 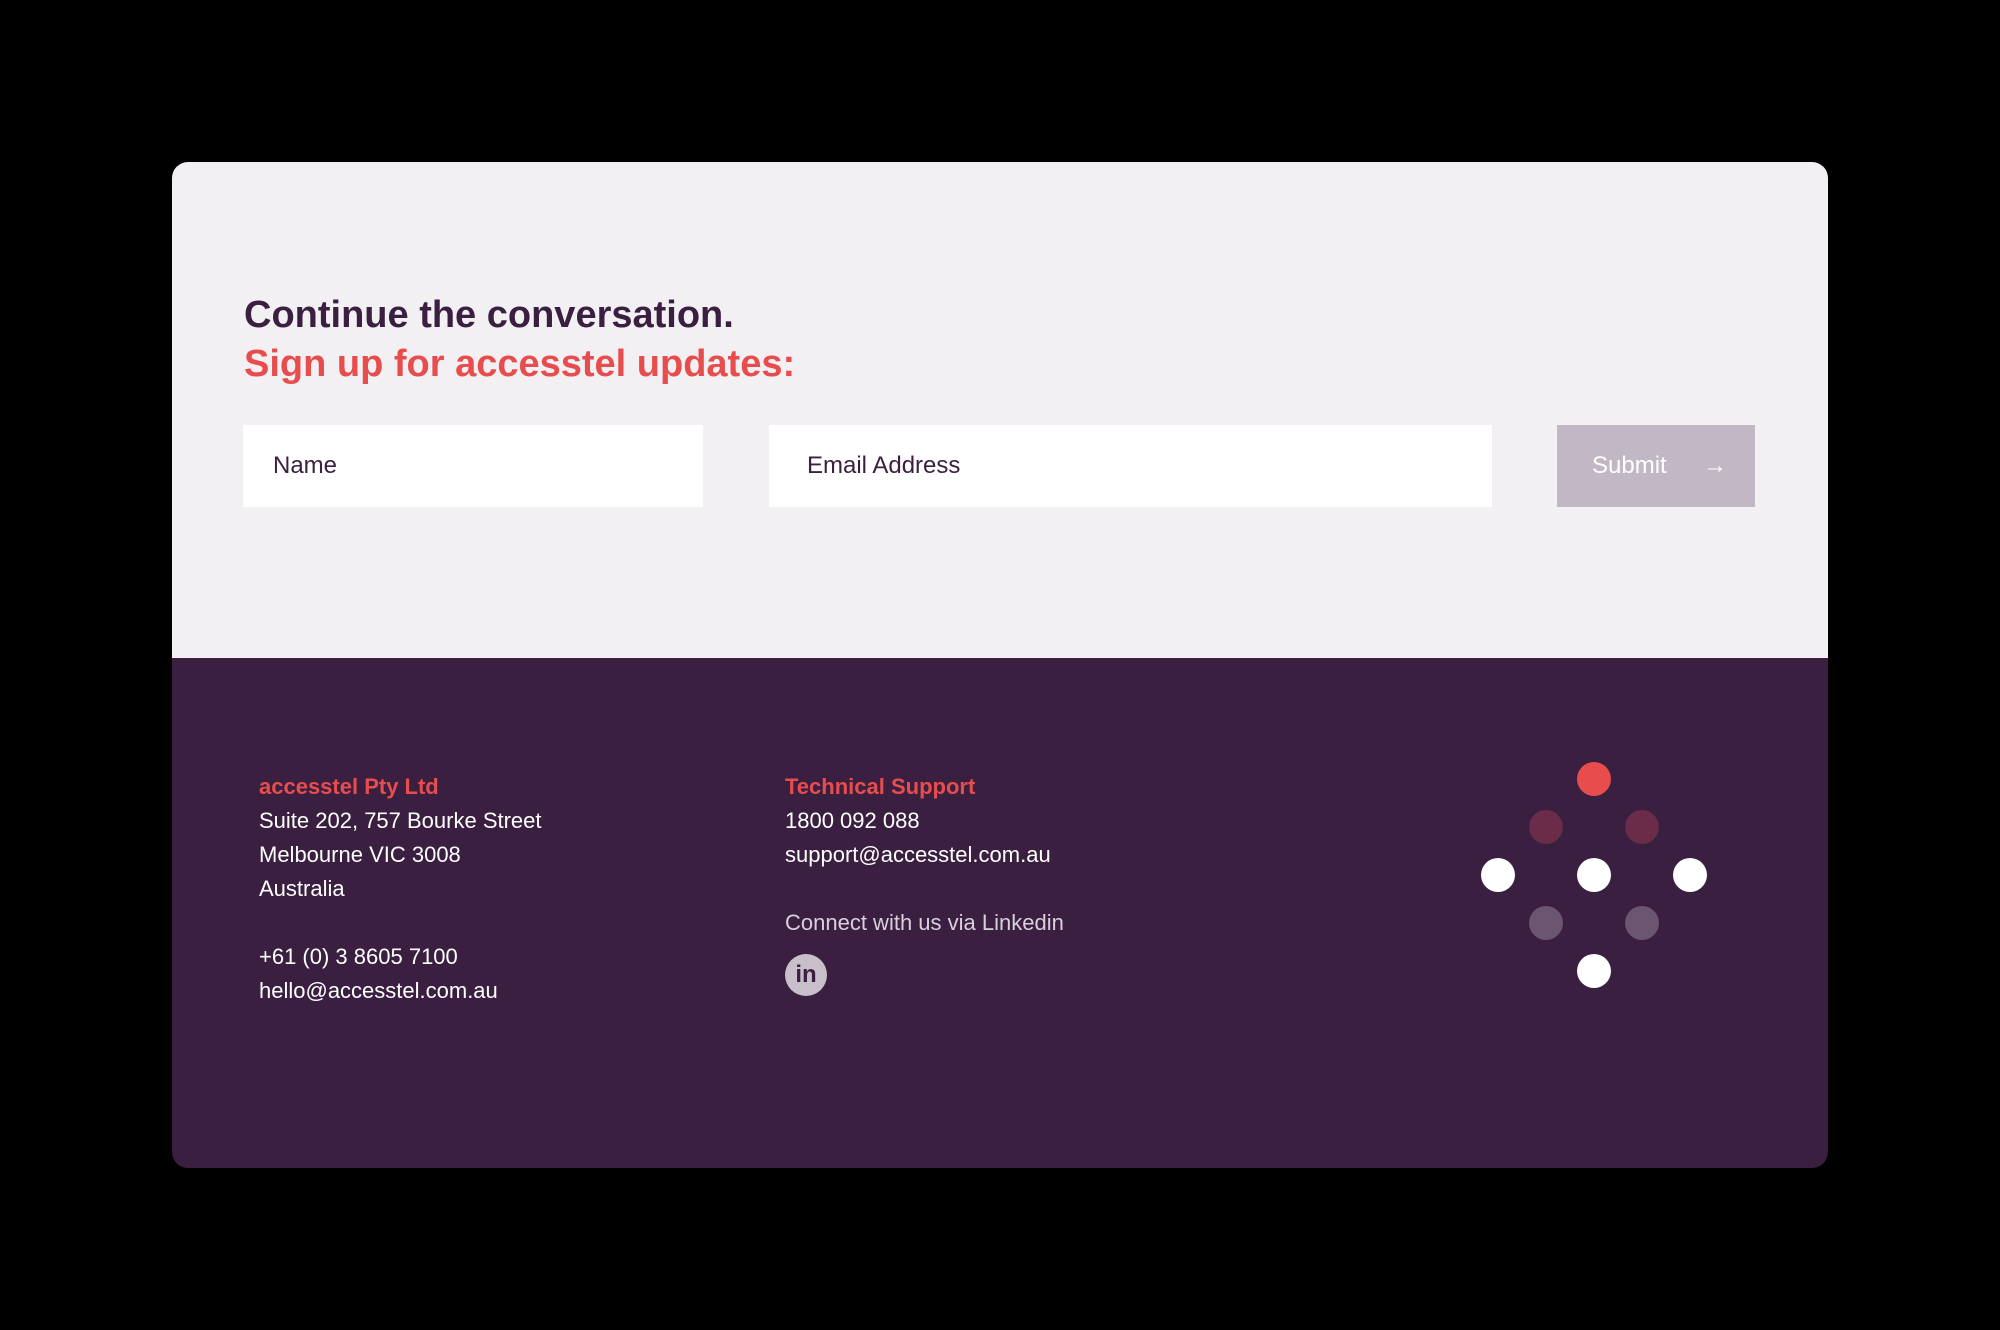 I want to click on company-phone-link: +61 (0) 3 8605 7100, so click(x=400, y=957).